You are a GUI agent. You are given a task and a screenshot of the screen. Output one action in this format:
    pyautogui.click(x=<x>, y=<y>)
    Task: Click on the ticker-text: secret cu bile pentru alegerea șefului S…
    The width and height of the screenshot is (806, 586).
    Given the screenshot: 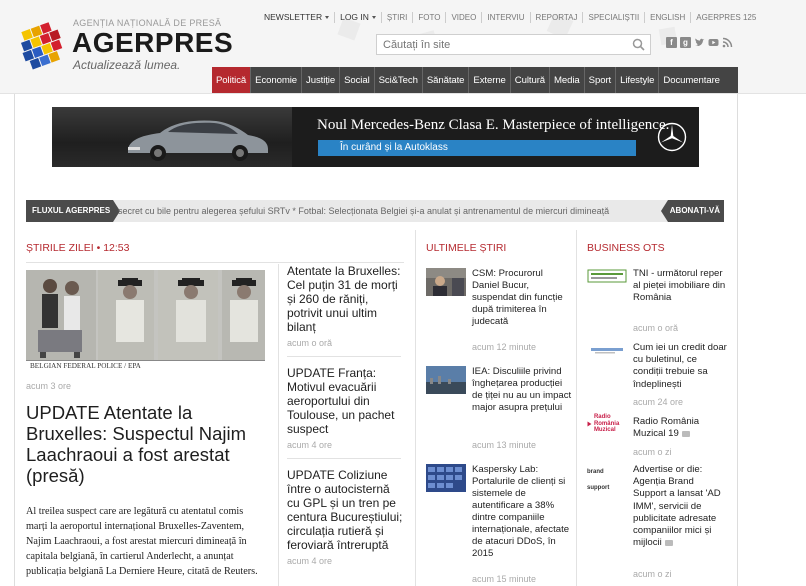 What is the action you would take?
    pyautogui.click(x=392, y=211)
    